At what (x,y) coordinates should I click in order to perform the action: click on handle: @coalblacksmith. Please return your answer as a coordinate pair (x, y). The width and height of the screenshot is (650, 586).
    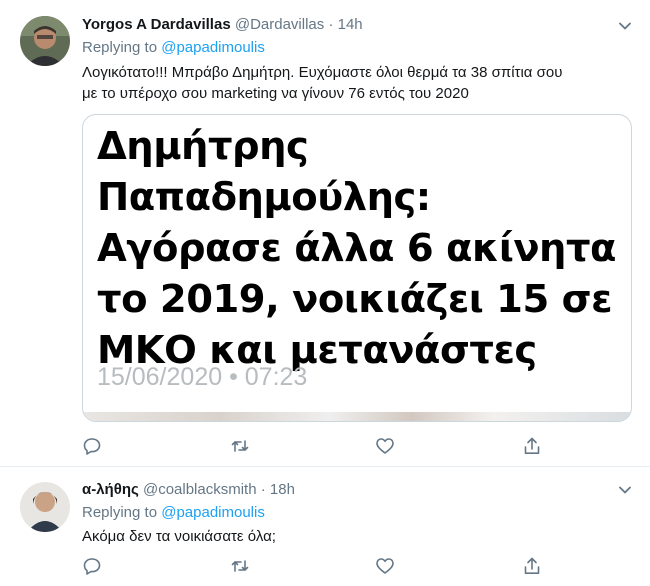
    Looking at the image, I should click on (200, 489).